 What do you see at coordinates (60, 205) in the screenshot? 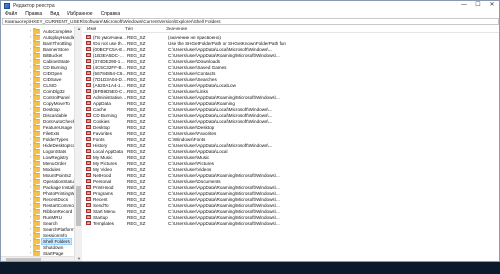
I see `tree-item-label: RestartCommon` at bounding box center [60, 205].